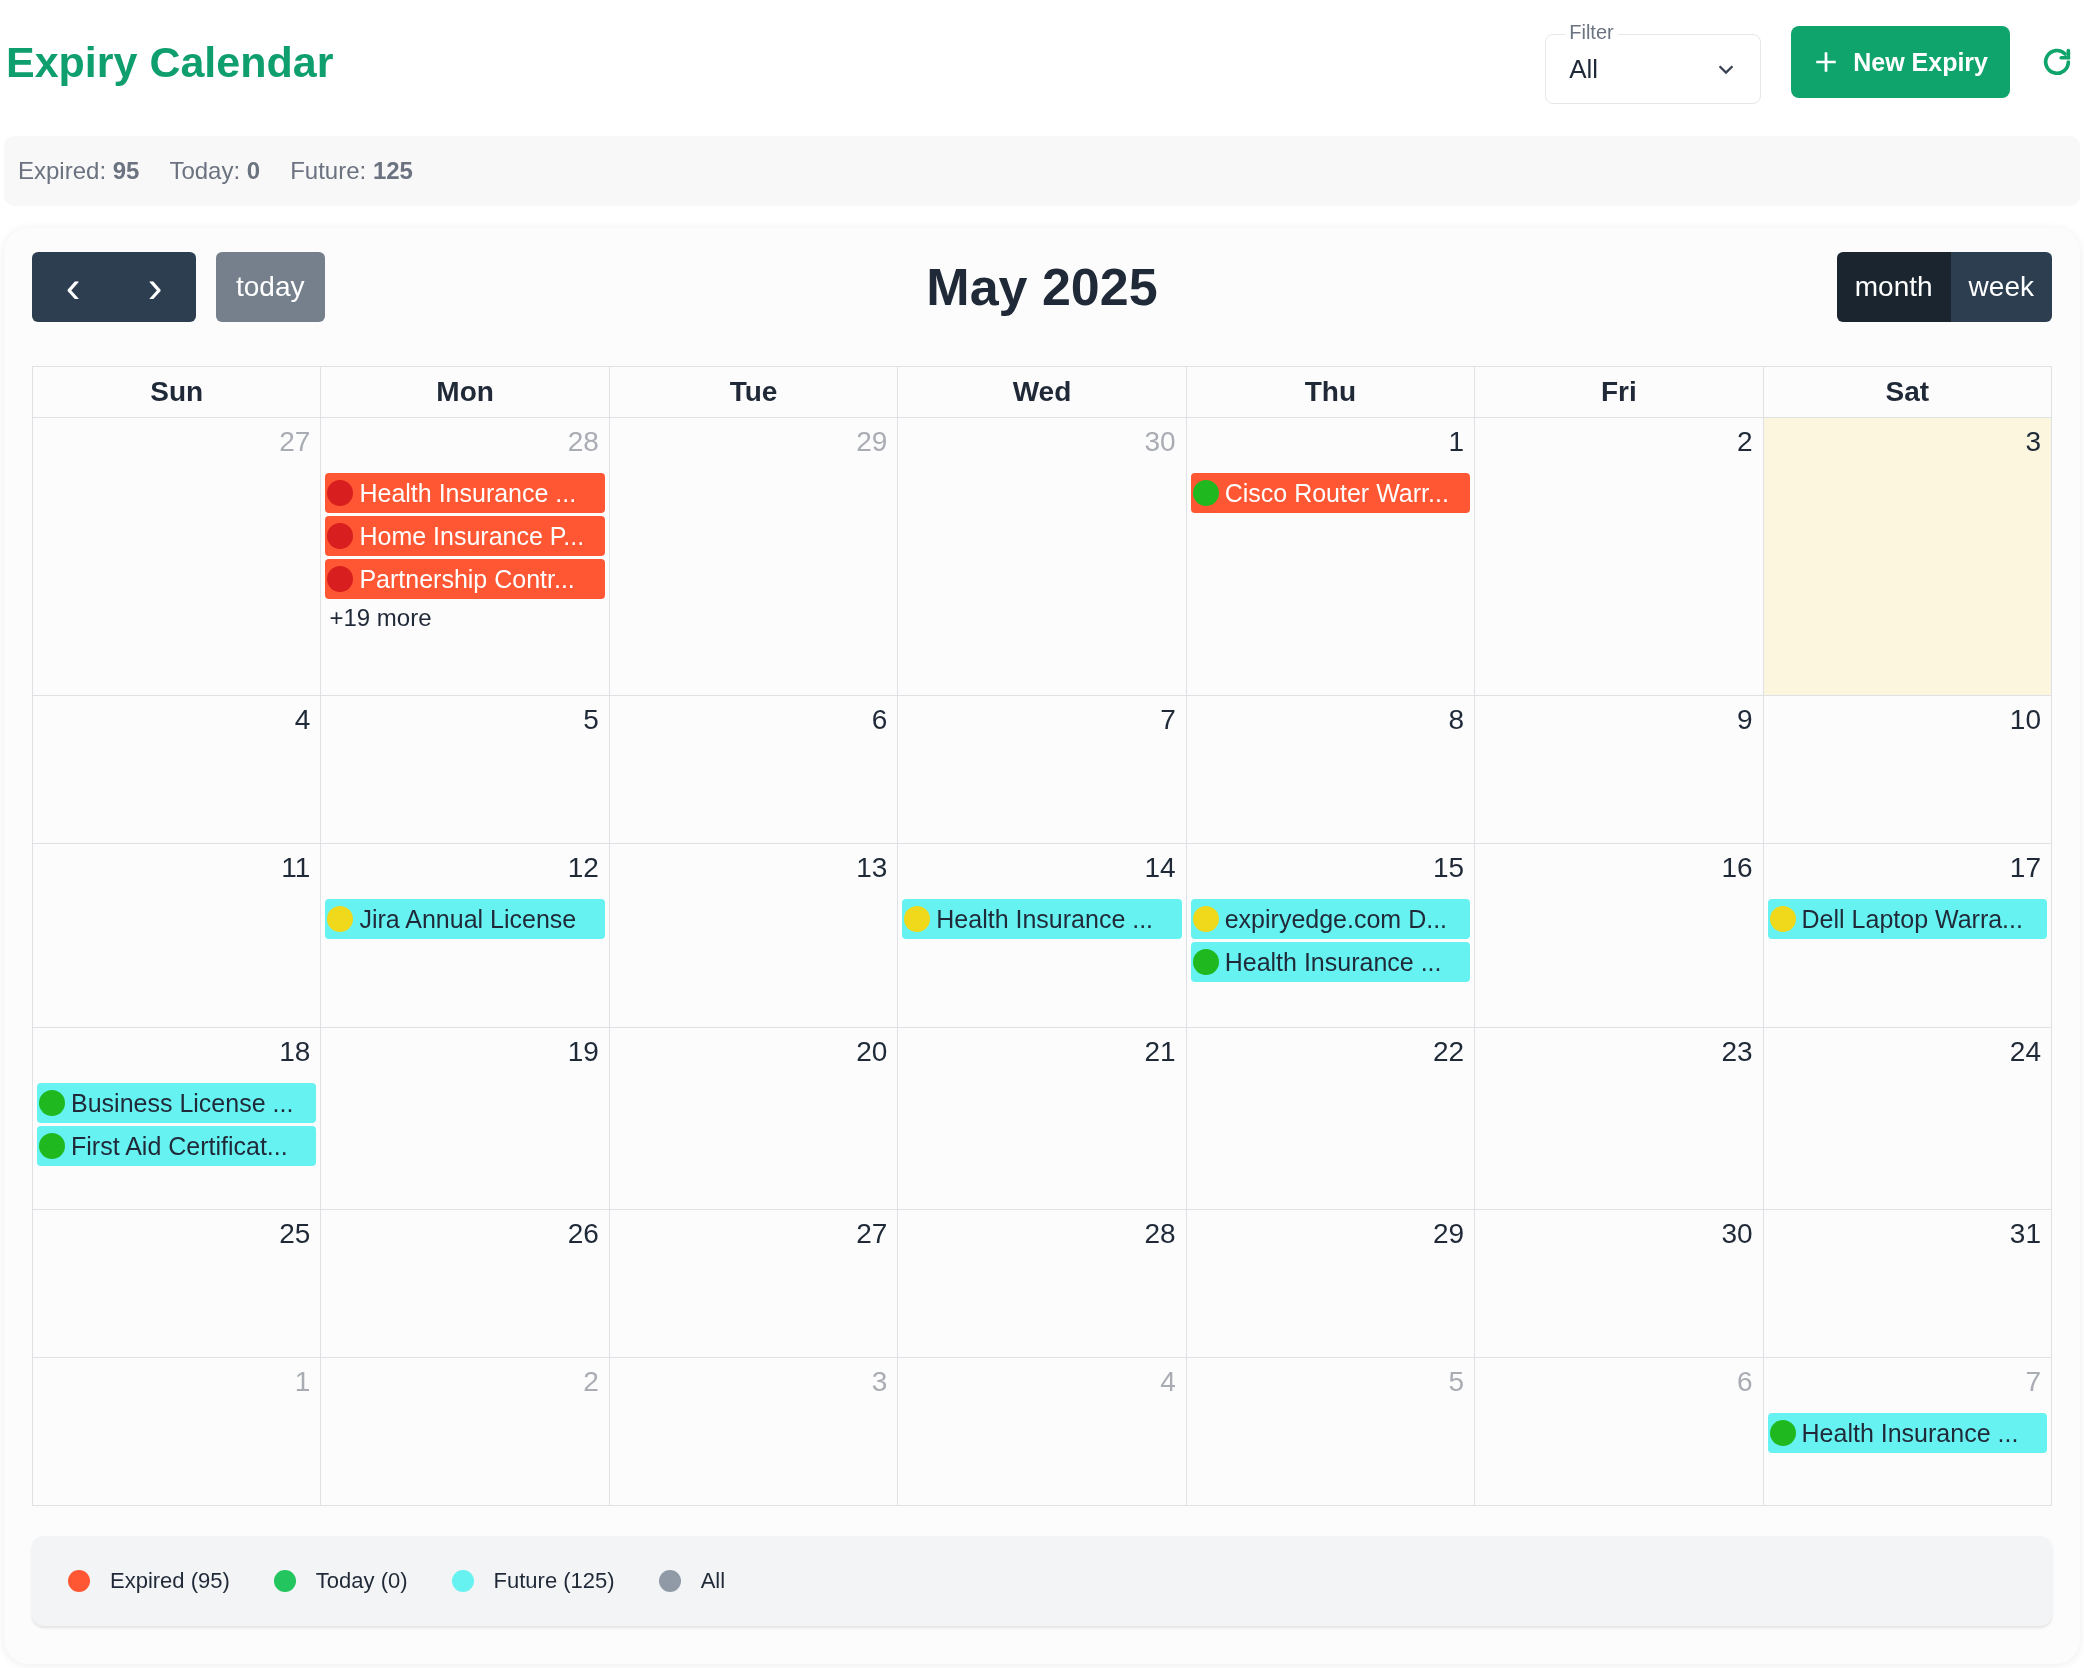 This screenshot has height=1668, width=2084. What do you see at coordinates (1737, 1052) in the screenshot?
I see `day-number: 23` at bounding box center [1737, 1052].